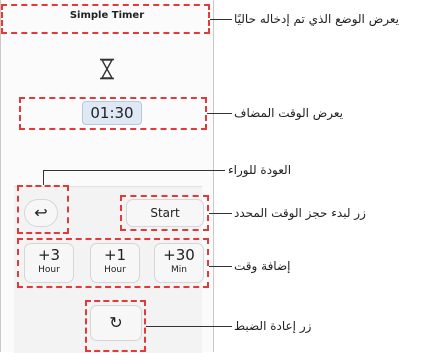 This screenshot has height=353, width=438. What do you see at coordinates (134, 170) in the screenshot?
I see `back-leader` at bounding box center [134, 170].